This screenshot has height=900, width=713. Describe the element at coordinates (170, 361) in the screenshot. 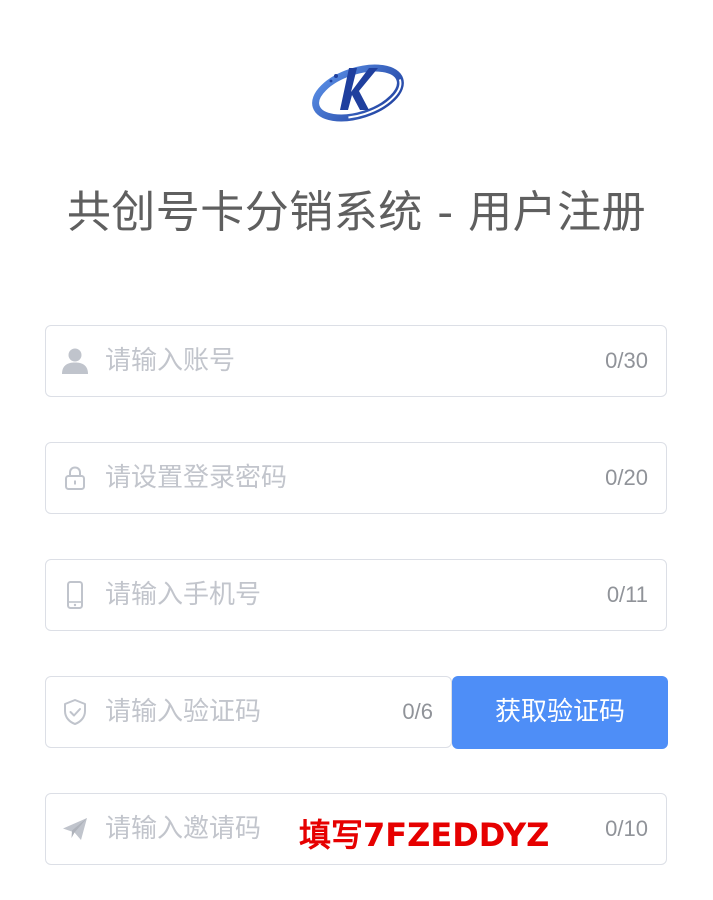

I see `account-placeholder: 请输入账号` at that location.